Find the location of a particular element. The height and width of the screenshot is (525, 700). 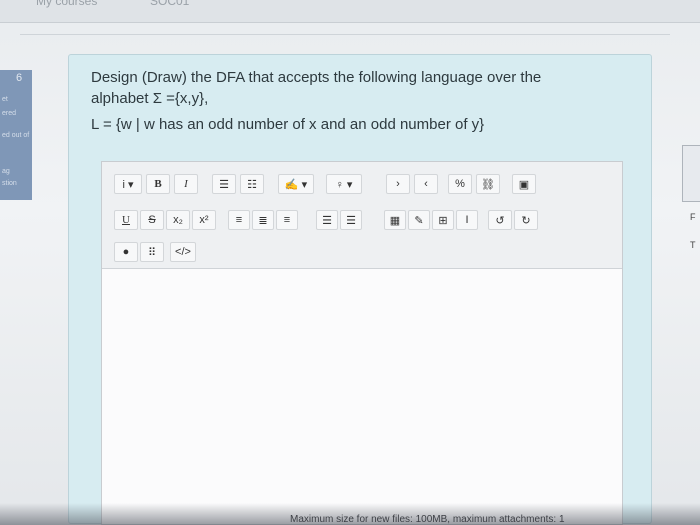

subscript-button: x₂ is located at coordinates (178, 220).